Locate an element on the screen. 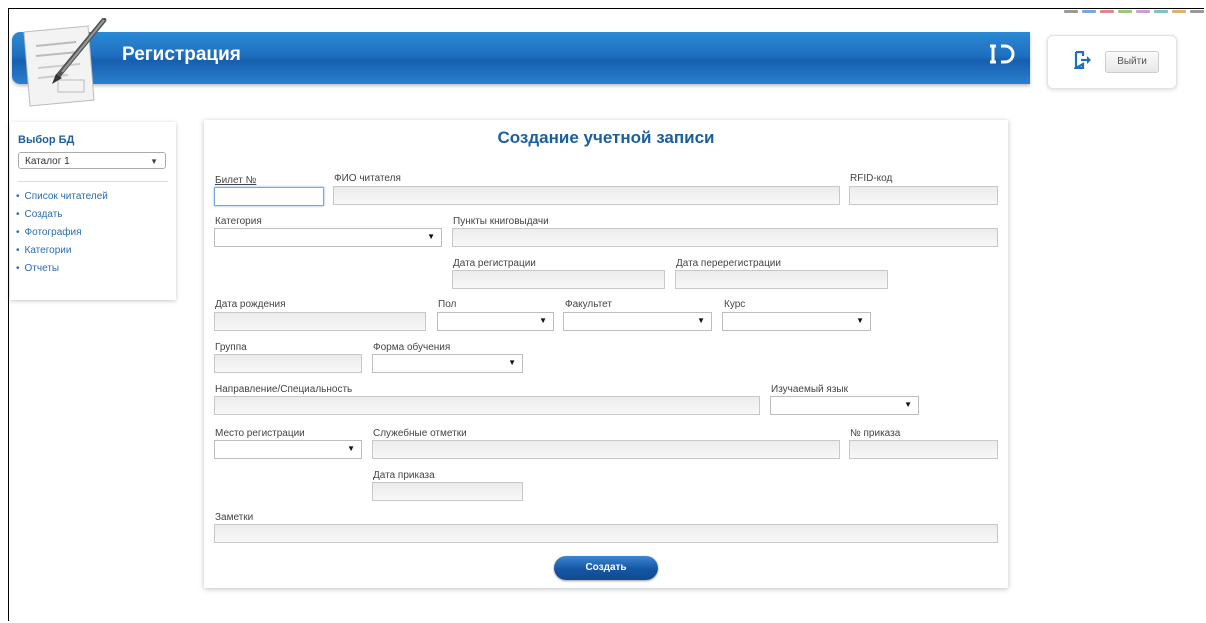  gender-label: Пол is located at coordinates (447, 304).